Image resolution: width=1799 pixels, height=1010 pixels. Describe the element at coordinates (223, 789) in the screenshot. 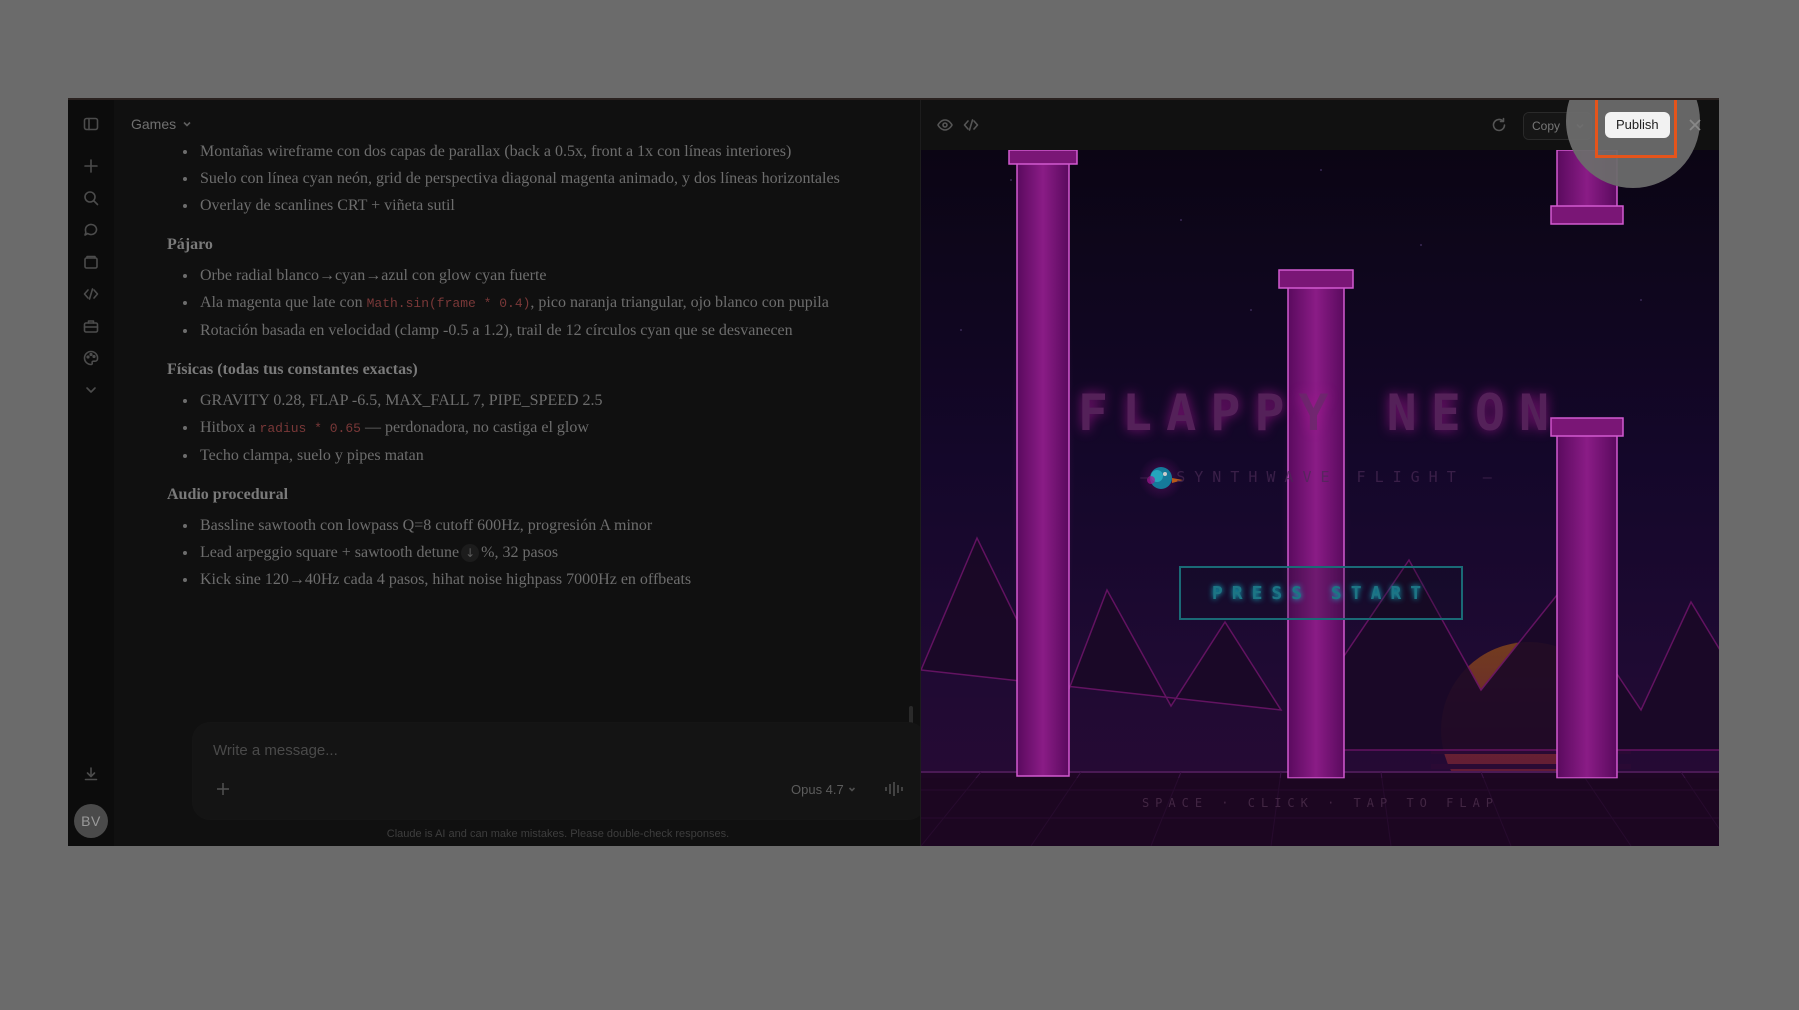

I see `add-attachment-plus-icon` at that location.